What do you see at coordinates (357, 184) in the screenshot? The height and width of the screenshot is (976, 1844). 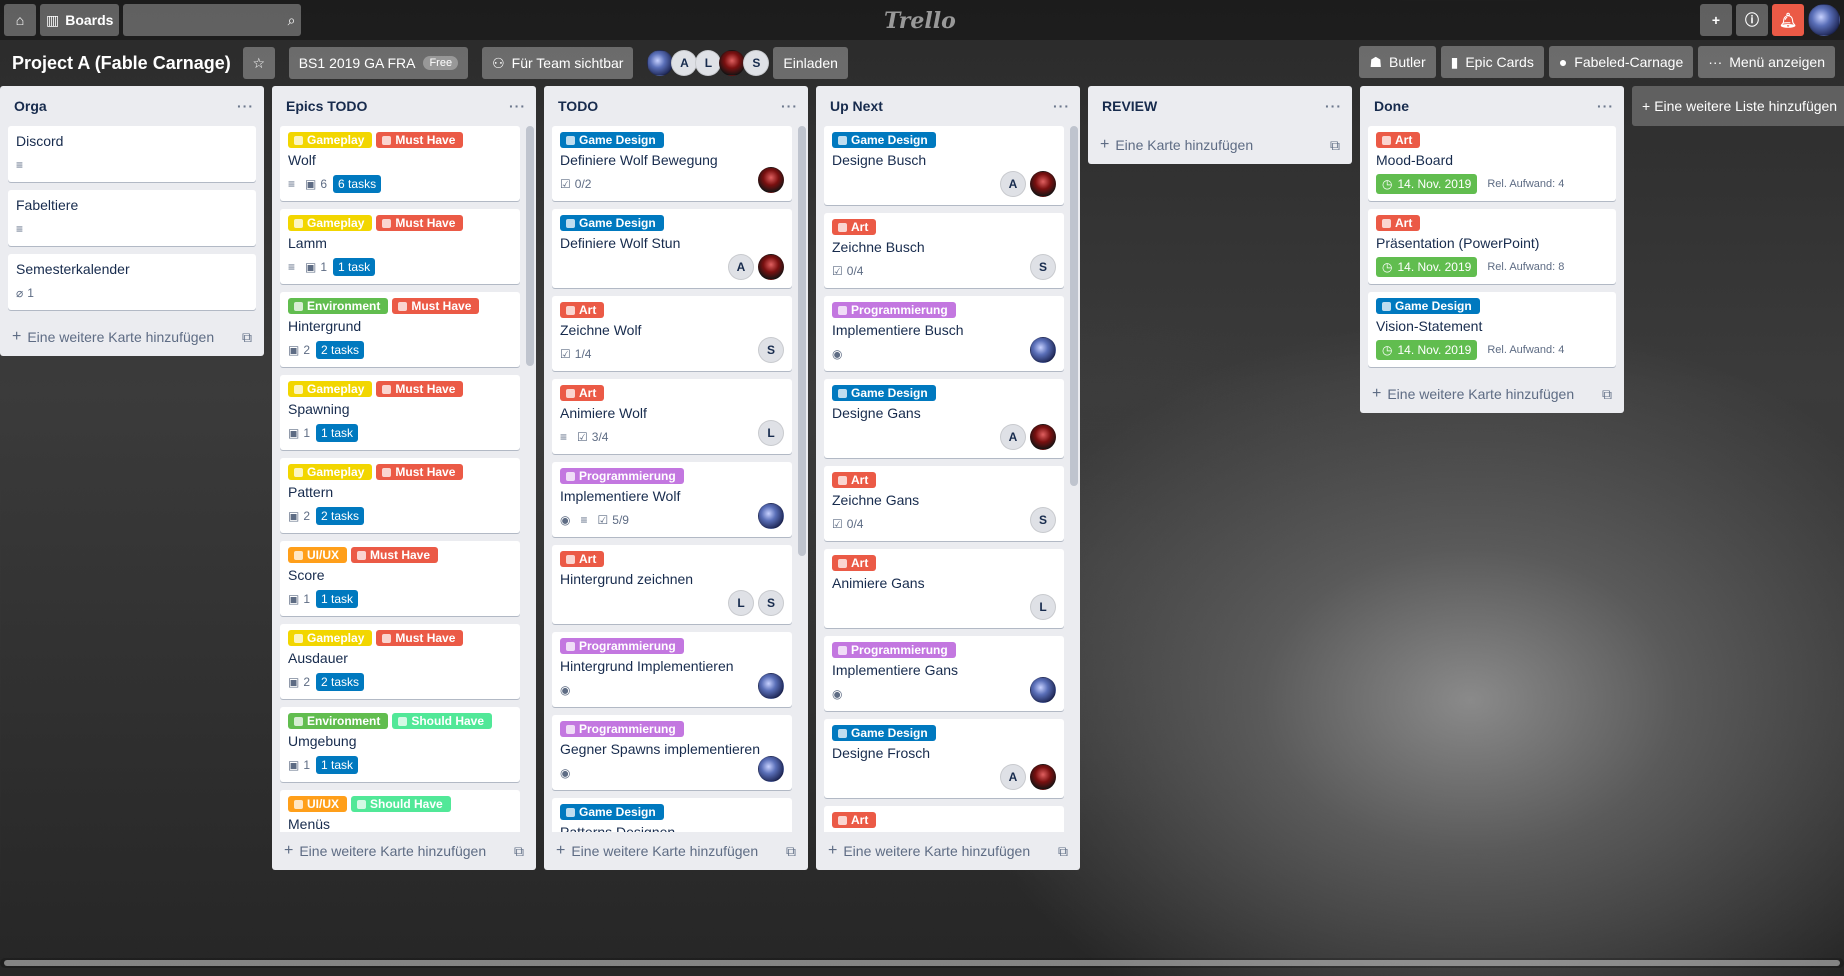 I see `tasks-badge: 6 tasks` at bounding box center [357, 184].